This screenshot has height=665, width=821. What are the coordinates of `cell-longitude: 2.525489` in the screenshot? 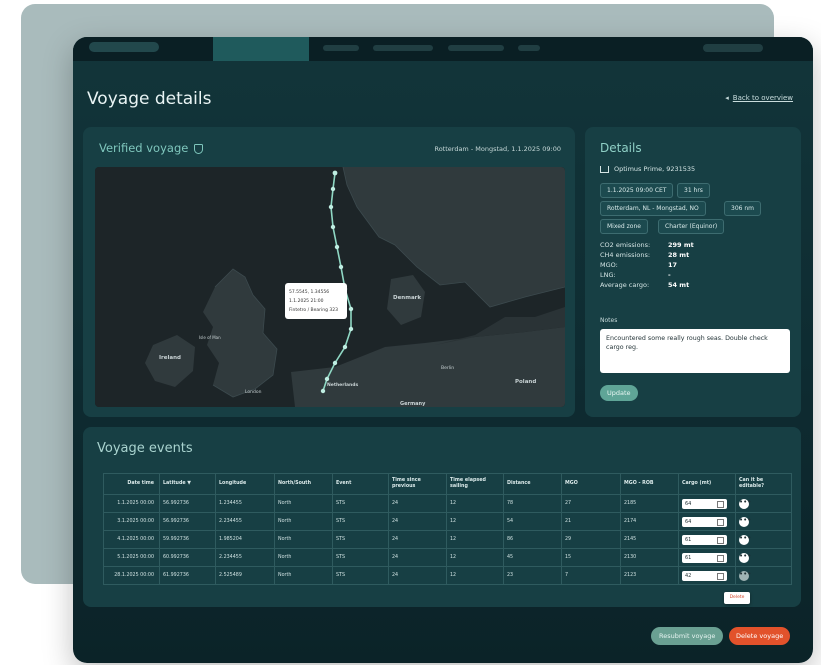 It's located at (245, 575).